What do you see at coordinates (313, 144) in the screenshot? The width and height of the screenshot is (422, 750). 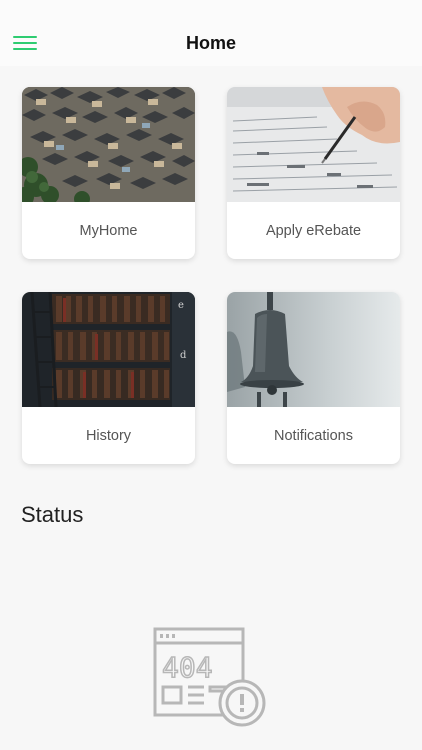 I see `filling-form-image` at bounding box center [313, 144].